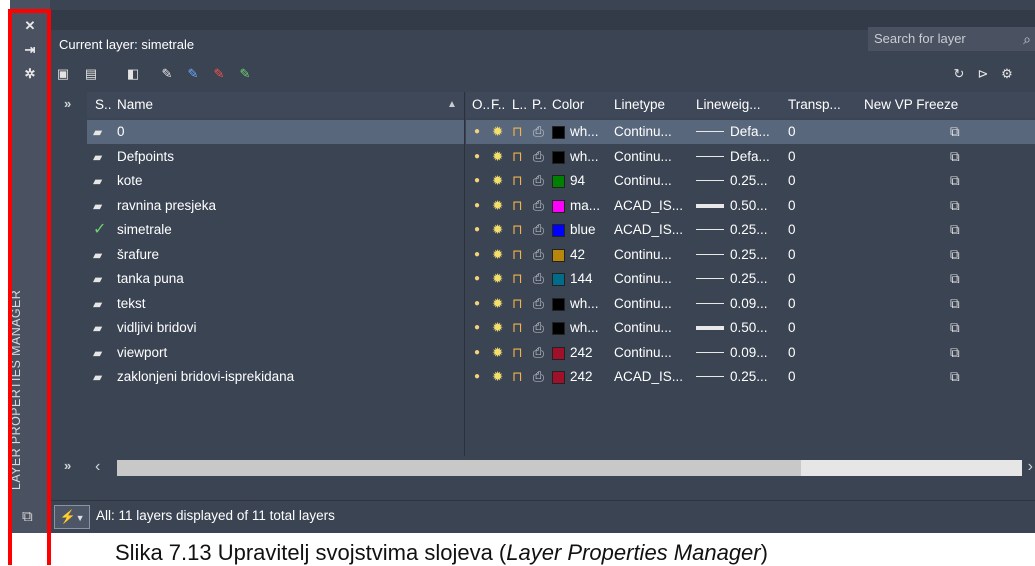 Image resolution: width=1035 pixels, height=566 pixels. I want to click on layer-row: ▰ tekst, so click(275, 304).